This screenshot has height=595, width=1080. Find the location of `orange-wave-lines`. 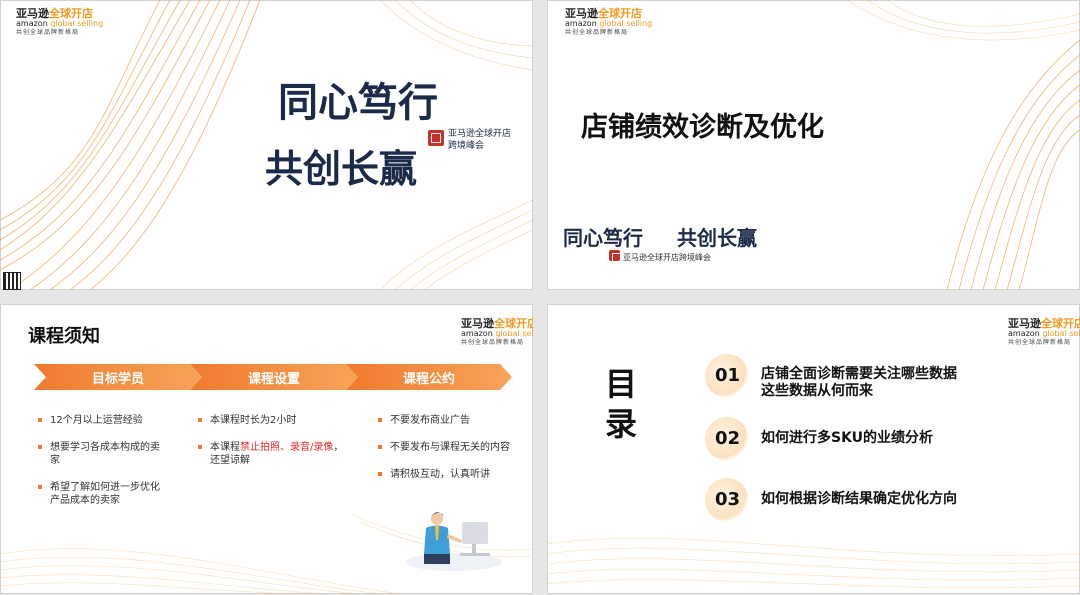

orange-wave-lines is located at coordinates (813, 563).